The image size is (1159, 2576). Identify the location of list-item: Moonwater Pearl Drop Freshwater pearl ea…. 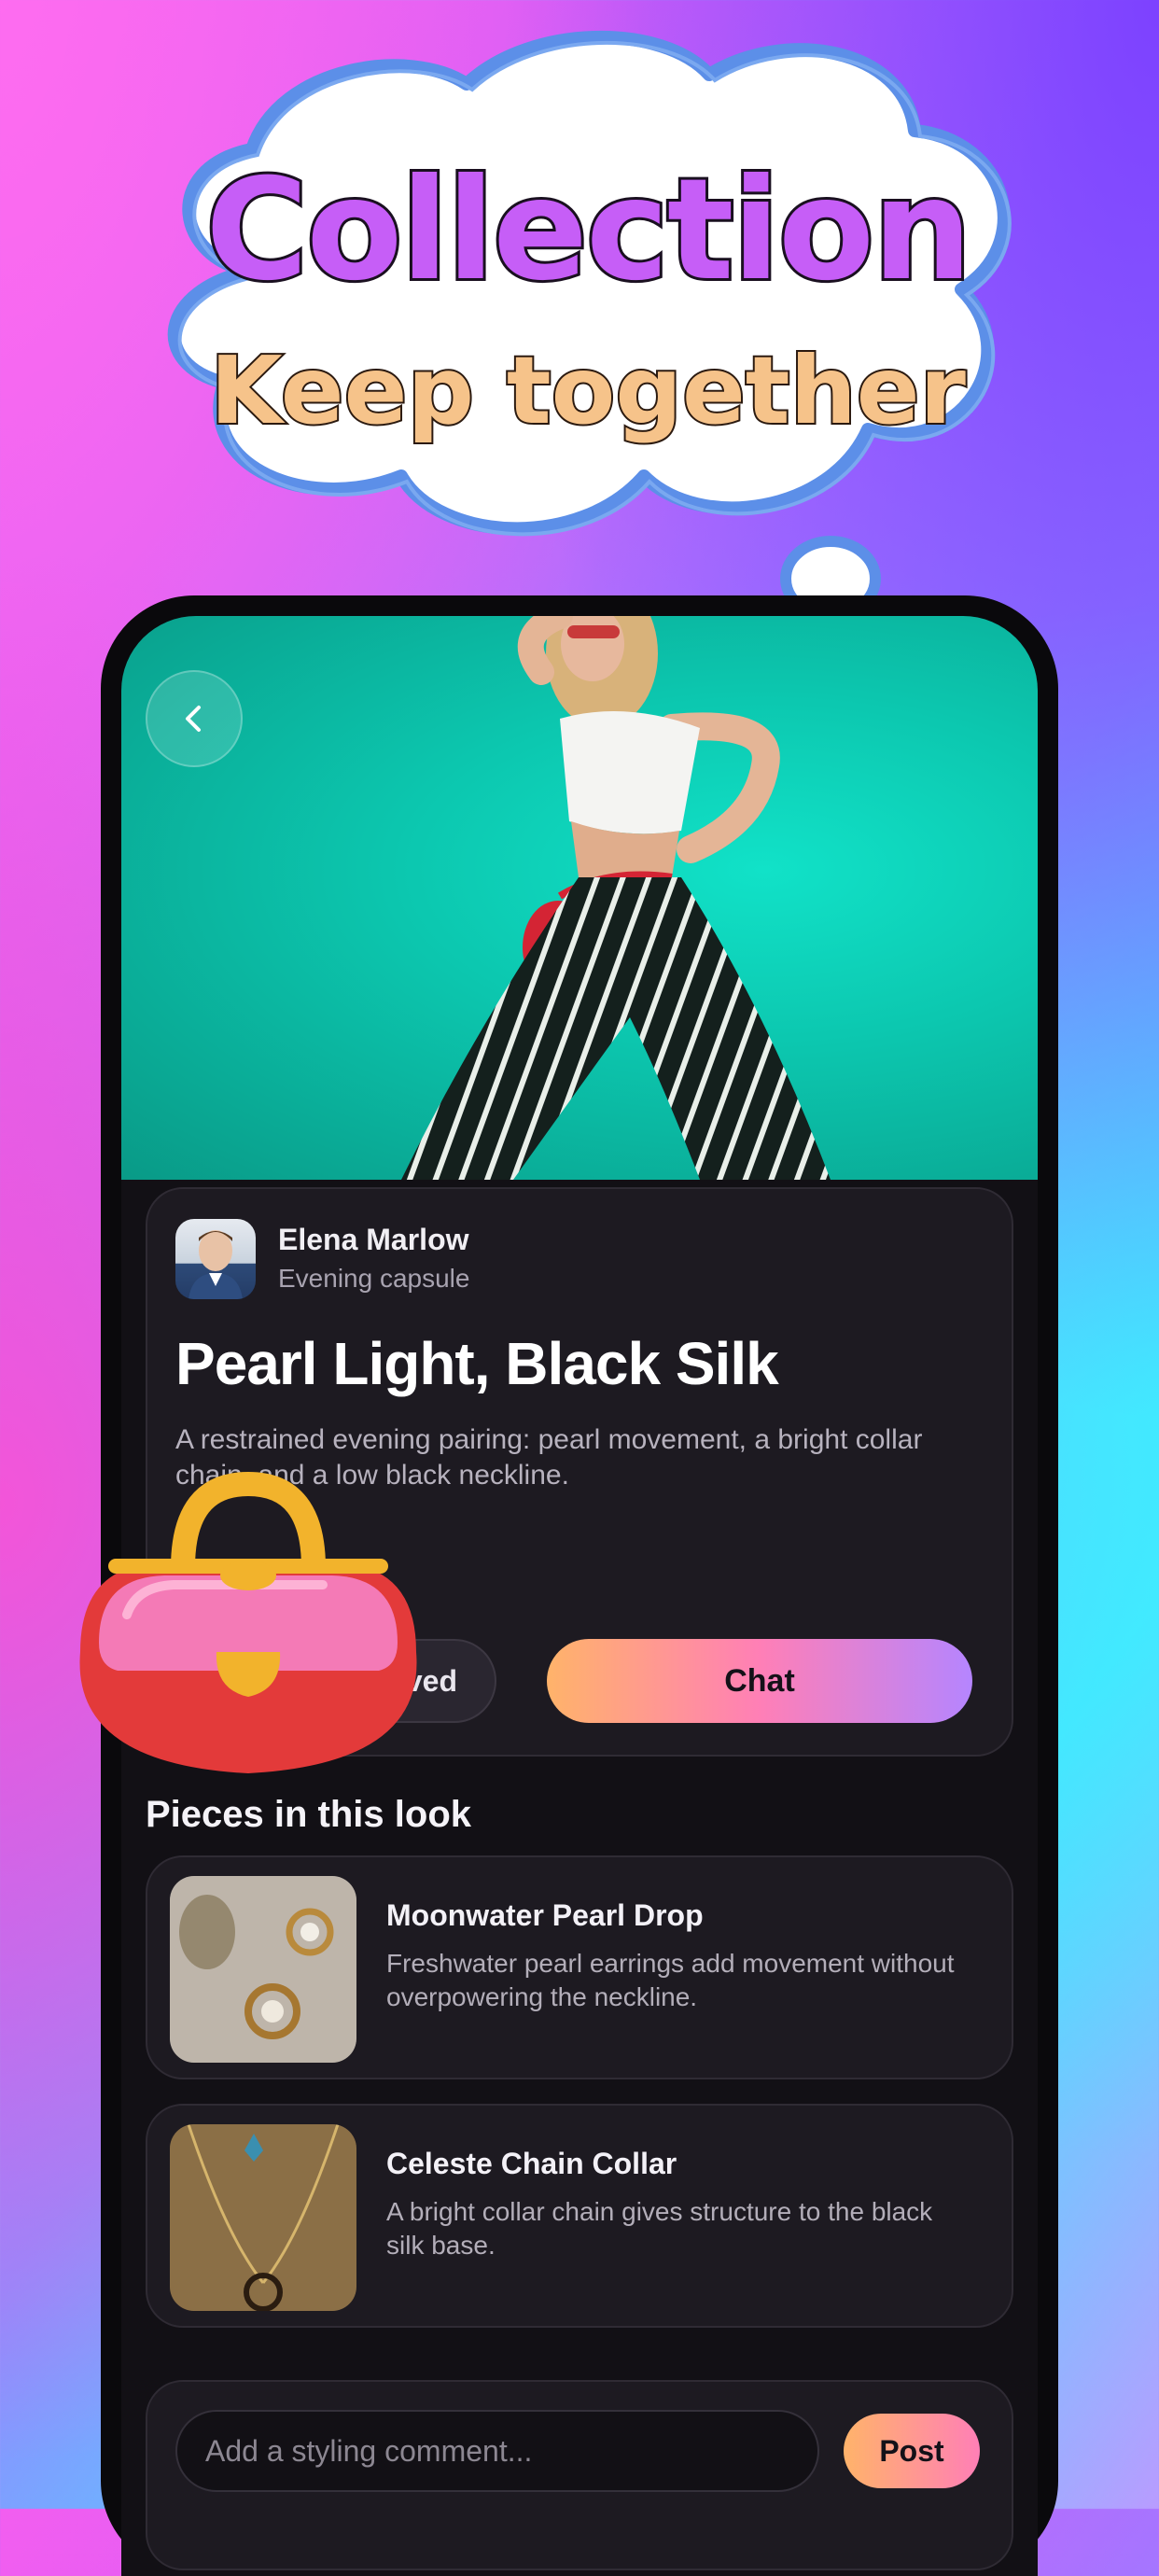
(579, 1967).